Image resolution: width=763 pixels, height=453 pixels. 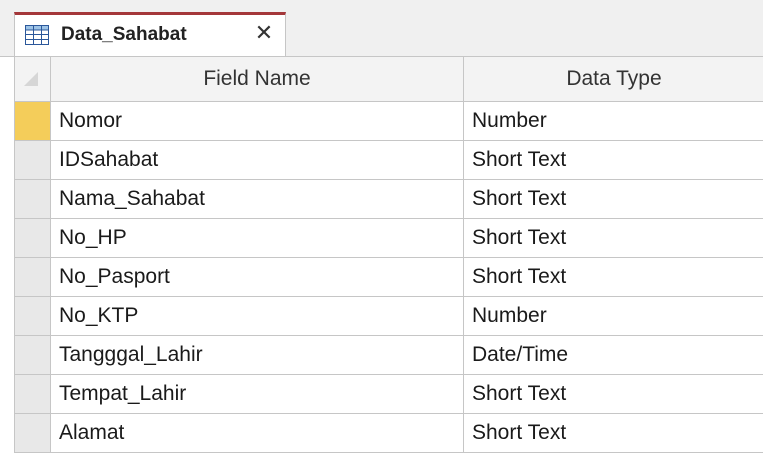 What do you see at coordinates (37, 35) in the screenshot?
I see `table-icon` at bounding box center [37, 35].